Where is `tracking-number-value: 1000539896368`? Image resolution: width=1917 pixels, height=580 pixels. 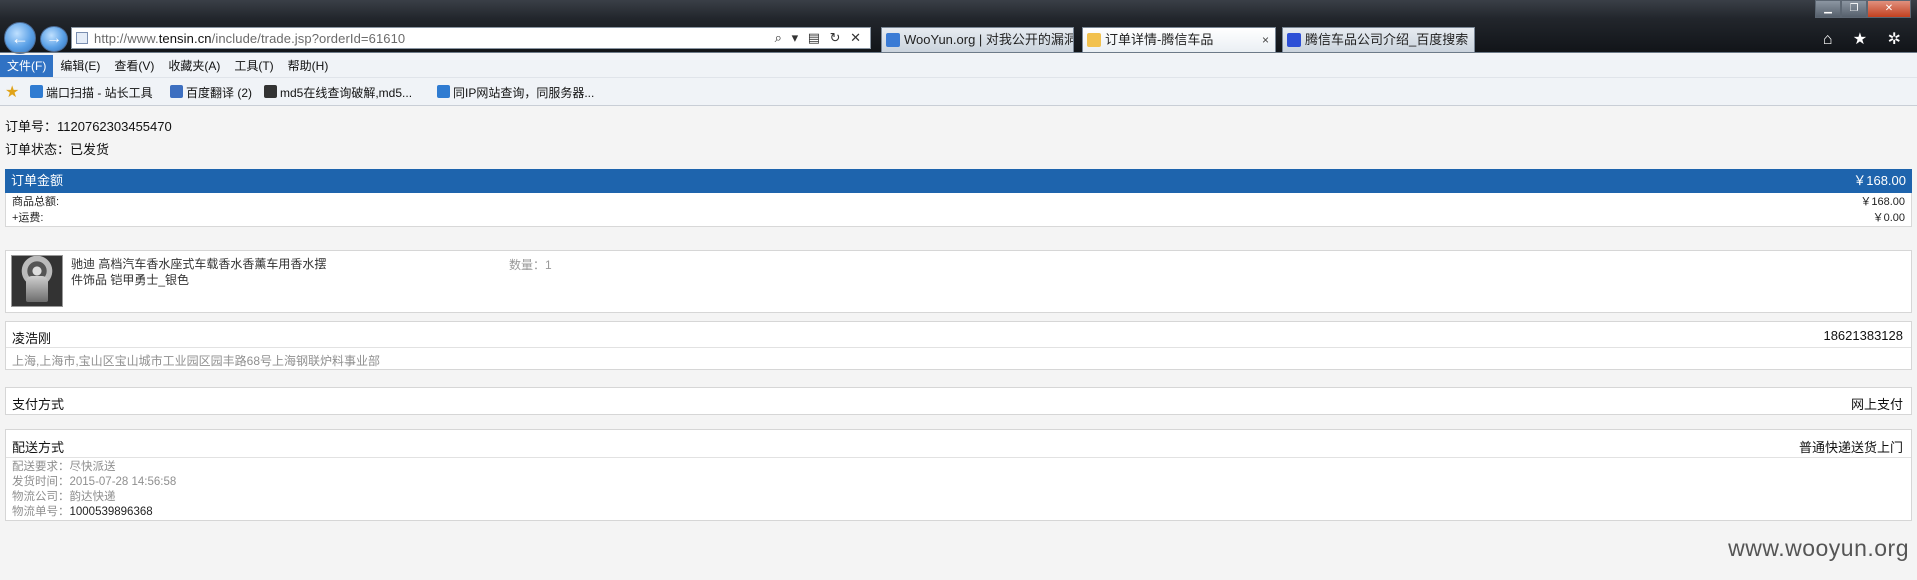
tracking-number-value: 1000539896368 is located at coordinates (111, 512).